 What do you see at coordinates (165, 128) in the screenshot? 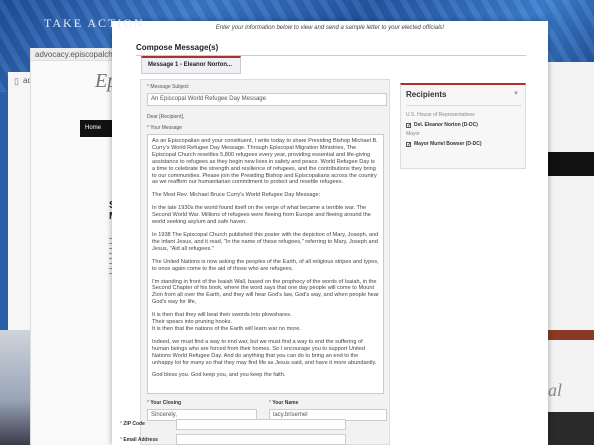
I see `message-label: * Your Message` at bounding box center [165, 128].